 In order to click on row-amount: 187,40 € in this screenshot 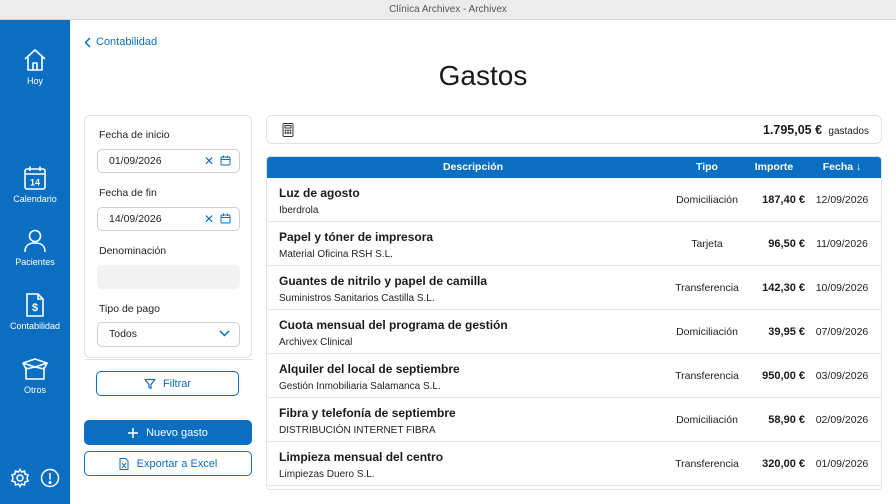, I will do `click(783, 200)`.